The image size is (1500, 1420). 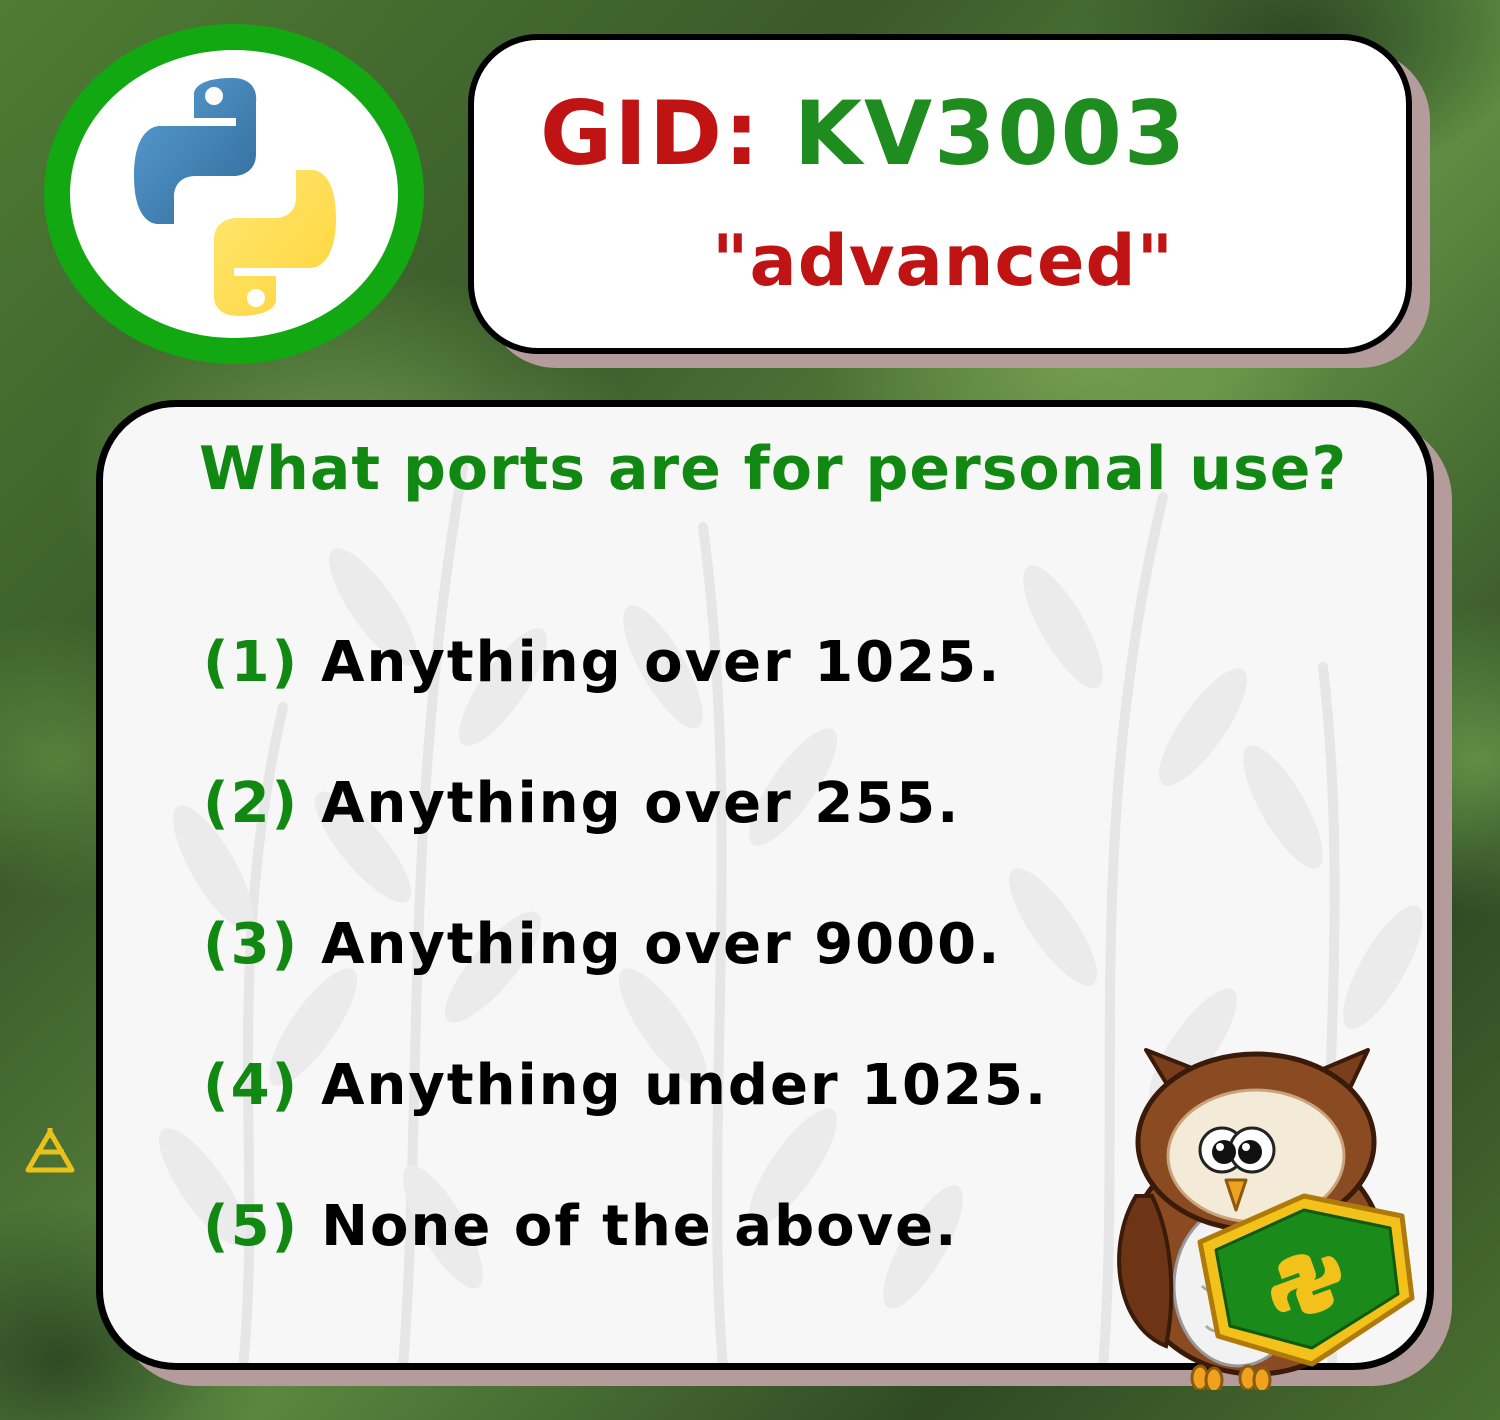 I want to click on option-text: Anything over 9000., so click(x=661, y=944).